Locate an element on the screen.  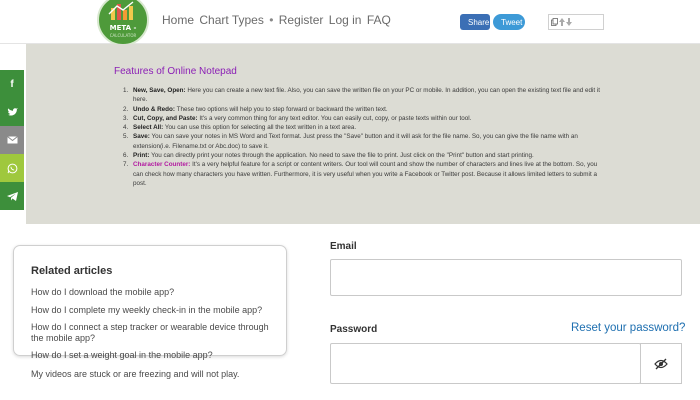
site-logo: META - CALCULATOR is located at coordinates (123, 23).